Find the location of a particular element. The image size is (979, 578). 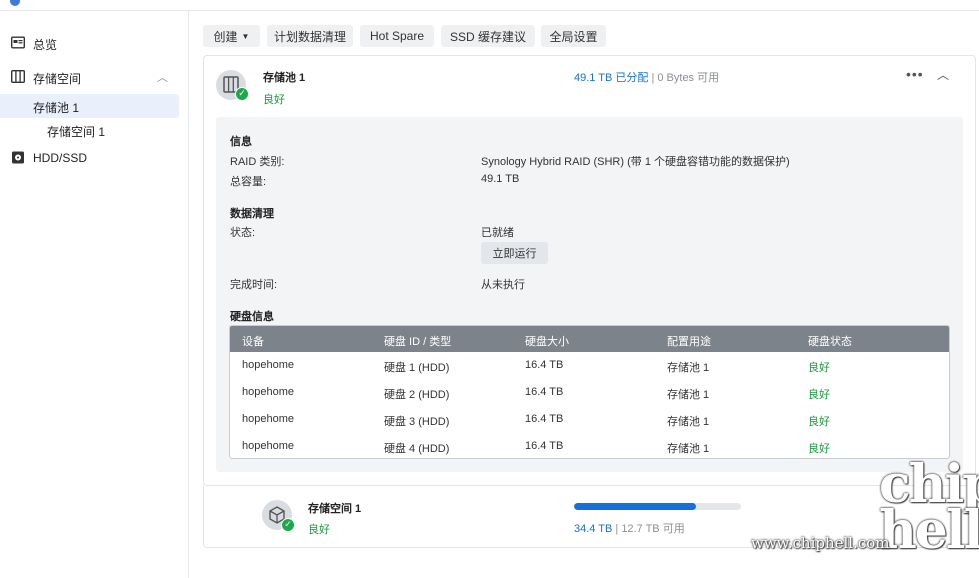

create-label: 创建 is located at coordinates (225, 36).